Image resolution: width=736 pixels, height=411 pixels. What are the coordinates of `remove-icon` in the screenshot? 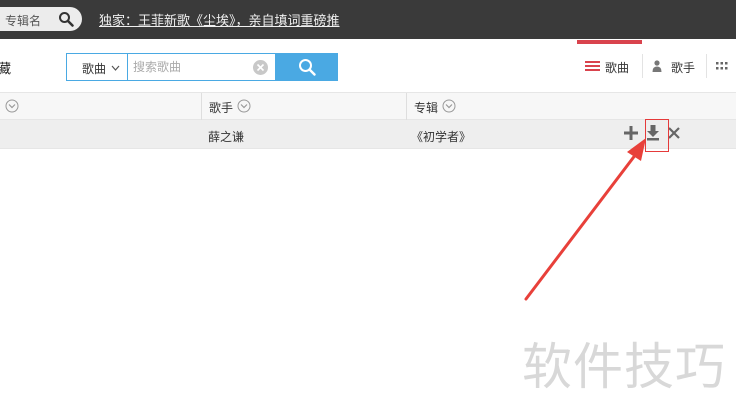 It's located at (674, 133).